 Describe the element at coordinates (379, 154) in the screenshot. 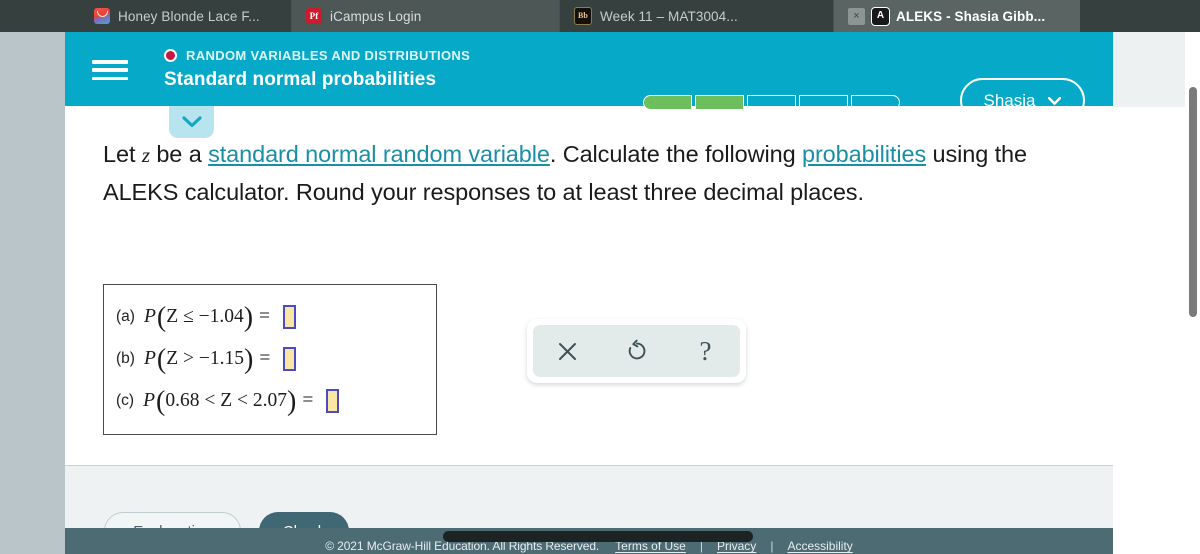

I see `link-standard-normal-random-variable: standard normal random variable` at that location.